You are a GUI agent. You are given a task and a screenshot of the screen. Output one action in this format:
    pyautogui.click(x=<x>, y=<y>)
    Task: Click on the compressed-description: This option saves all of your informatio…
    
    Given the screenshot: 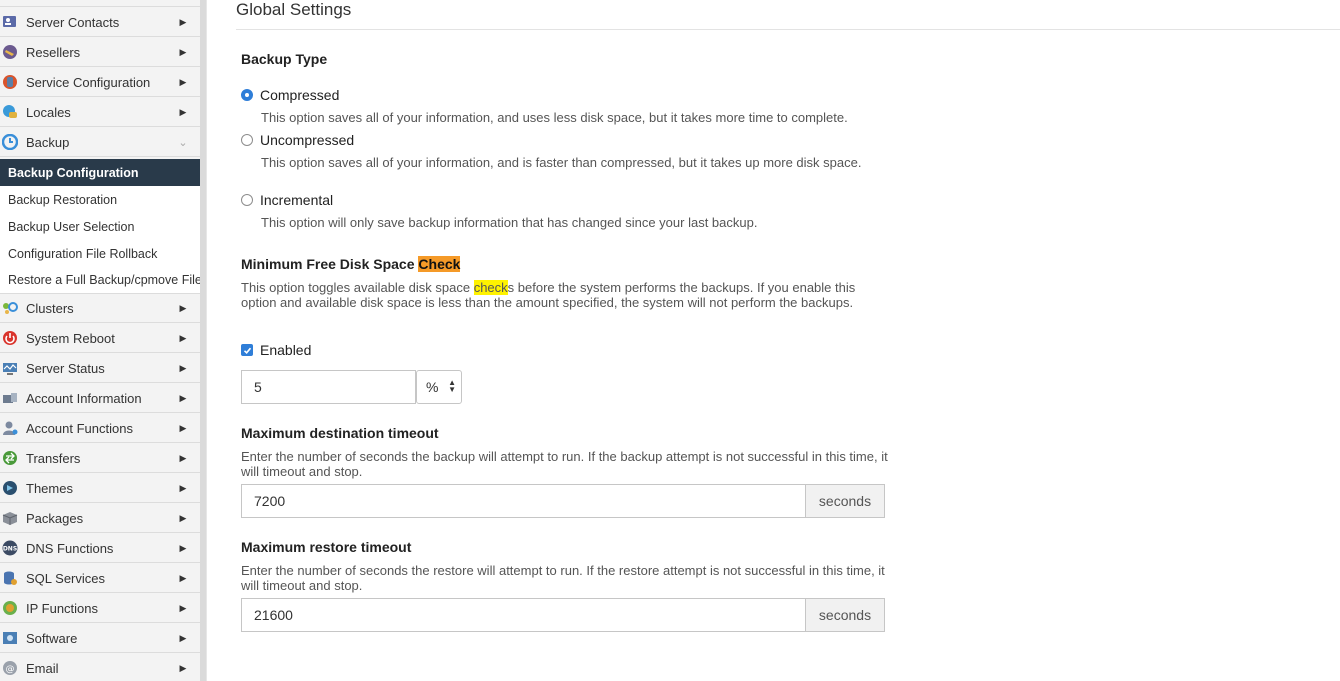 What is the action you would take?
    pyautogui.click(x=554, y=117)
    